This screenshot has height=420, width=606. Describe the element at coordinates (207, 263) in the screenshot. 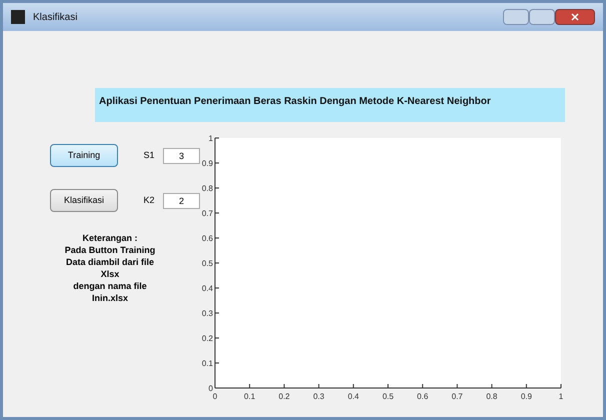

I see `y-tick-label: 0.5` at that location.